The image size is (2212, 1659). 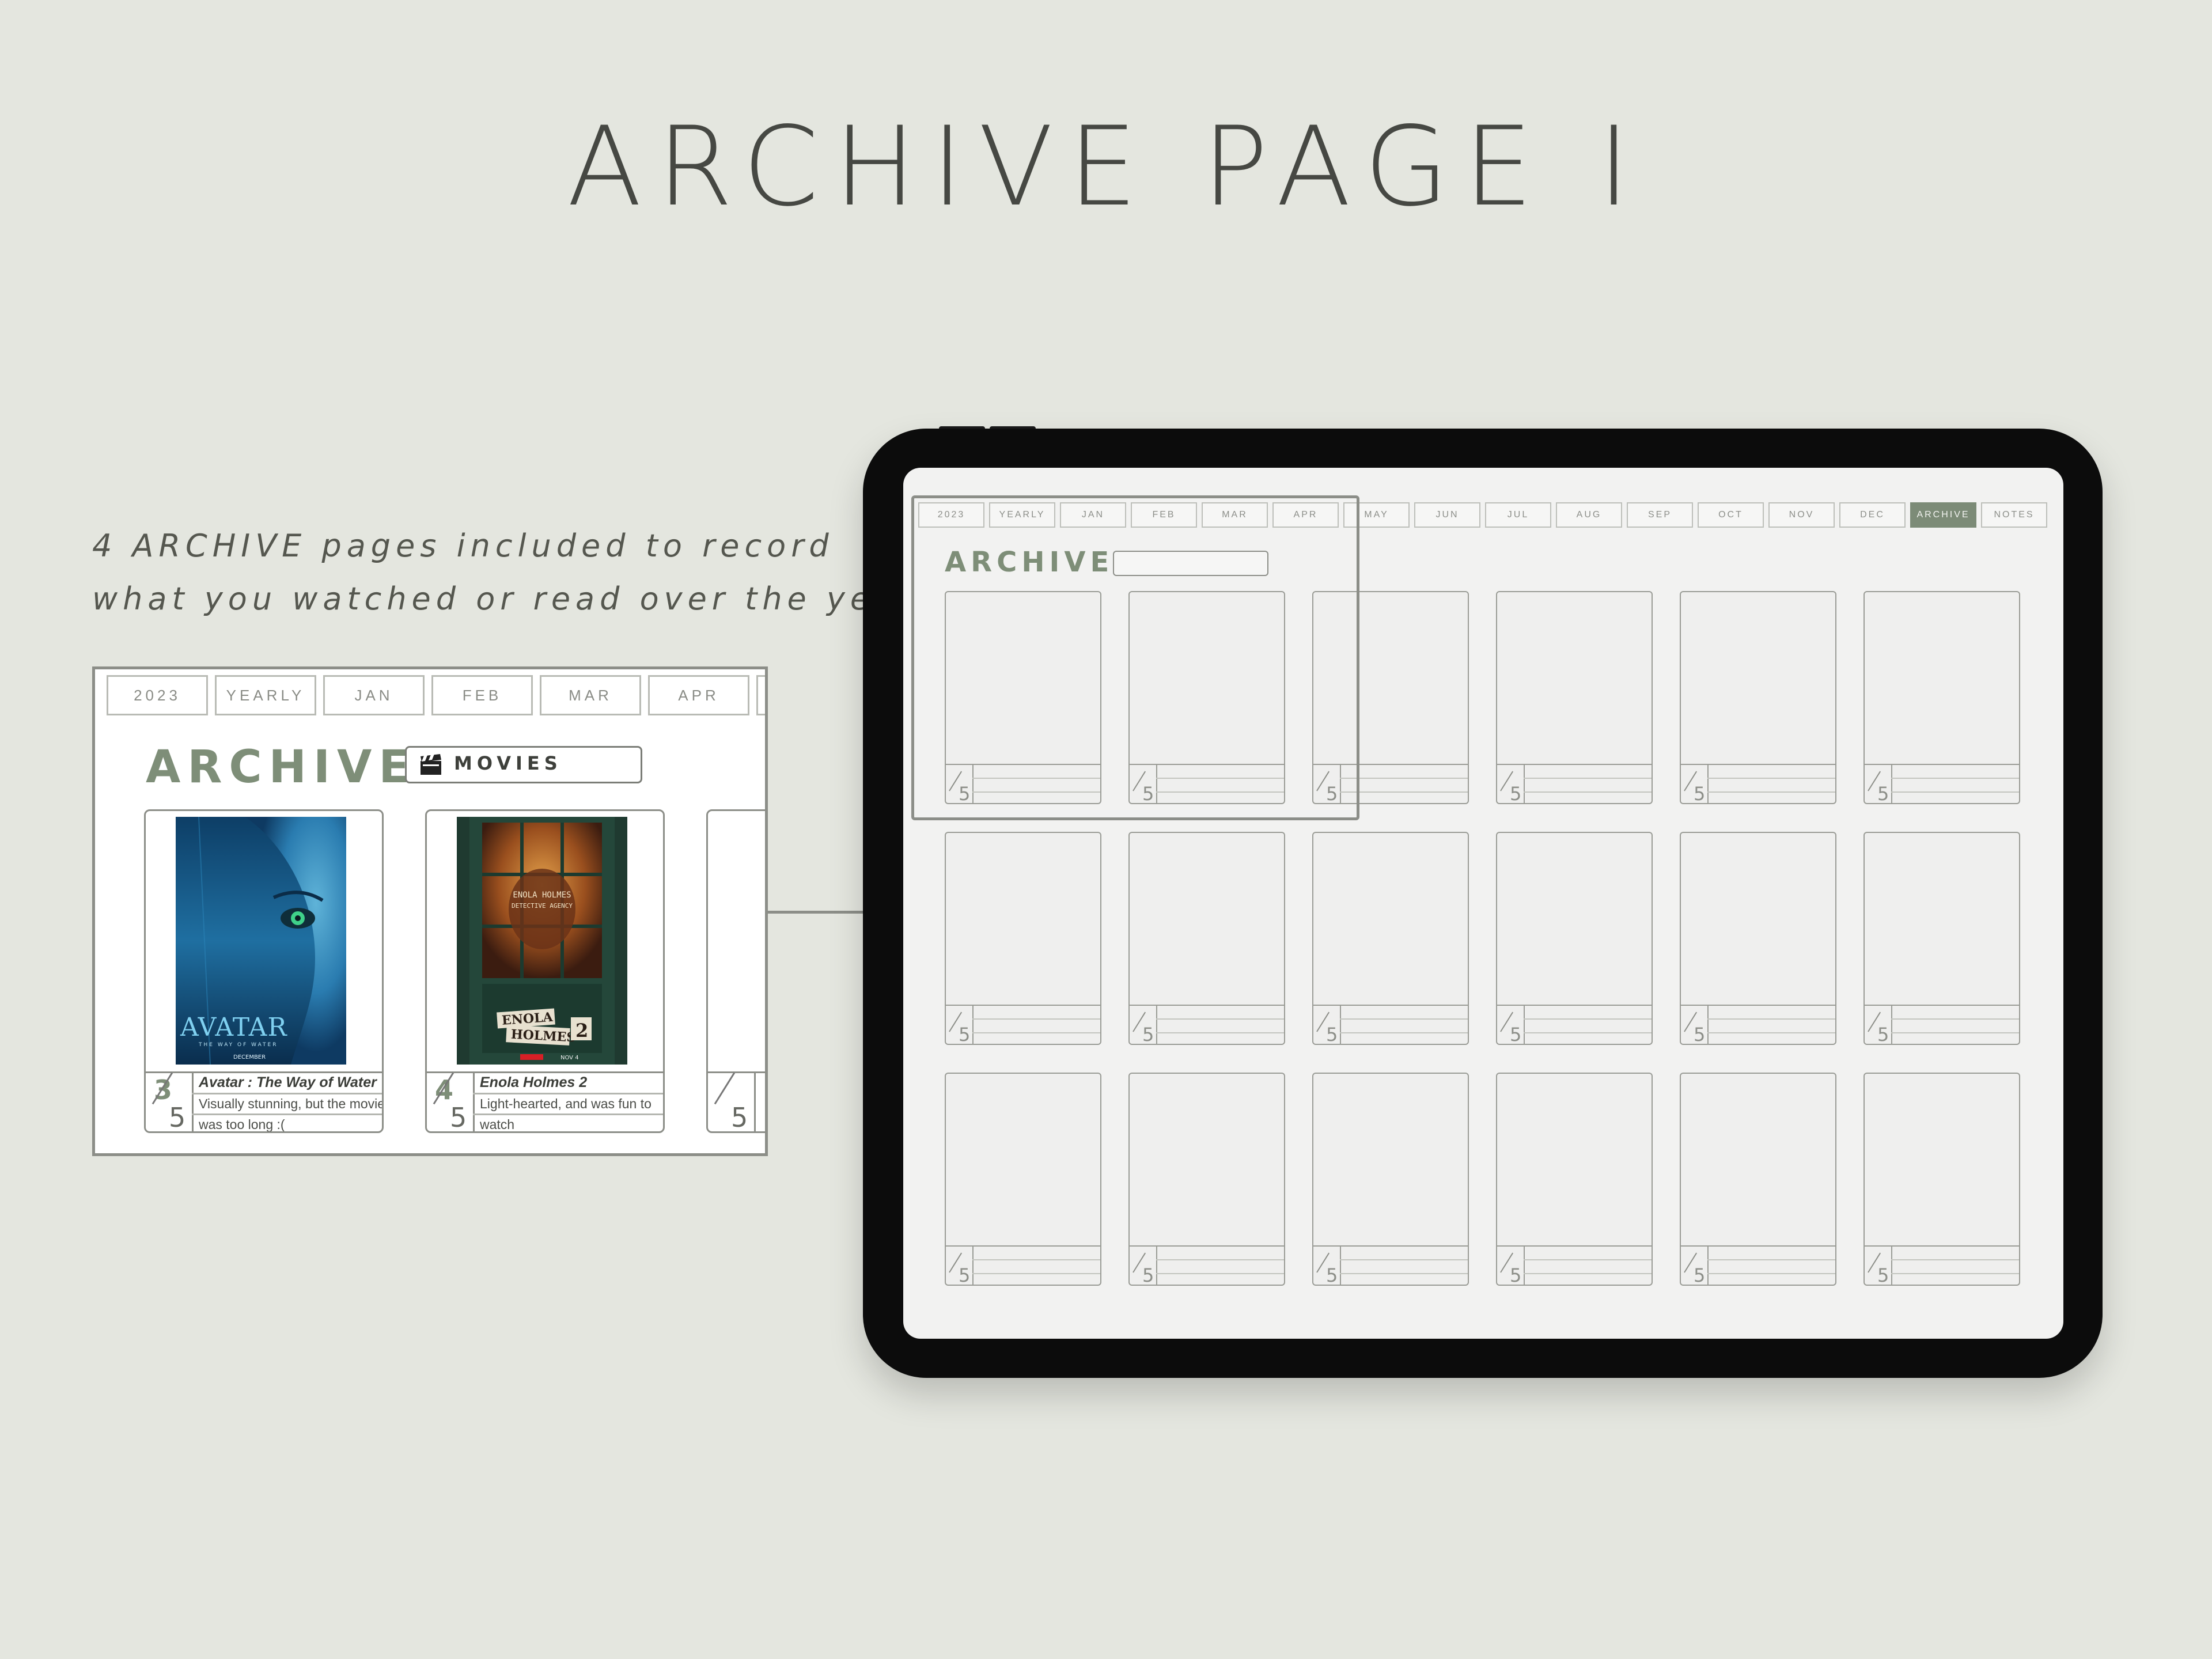 I want to click on zoom-tab-mar: MAR, so click(x=590, y=695).